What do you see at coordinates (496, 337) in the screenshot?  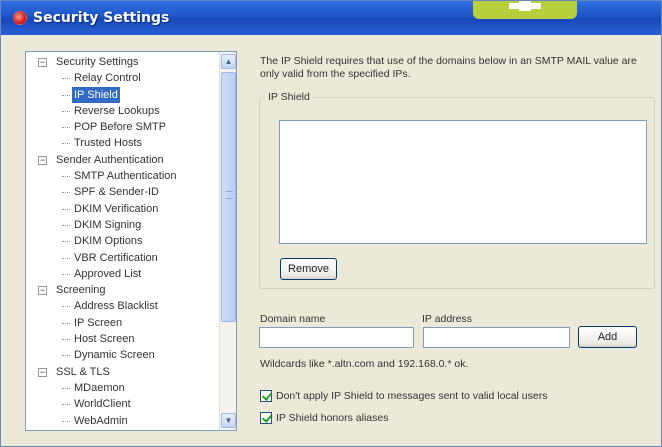 I see `ip-address-input` at bounding box center [496, 337].